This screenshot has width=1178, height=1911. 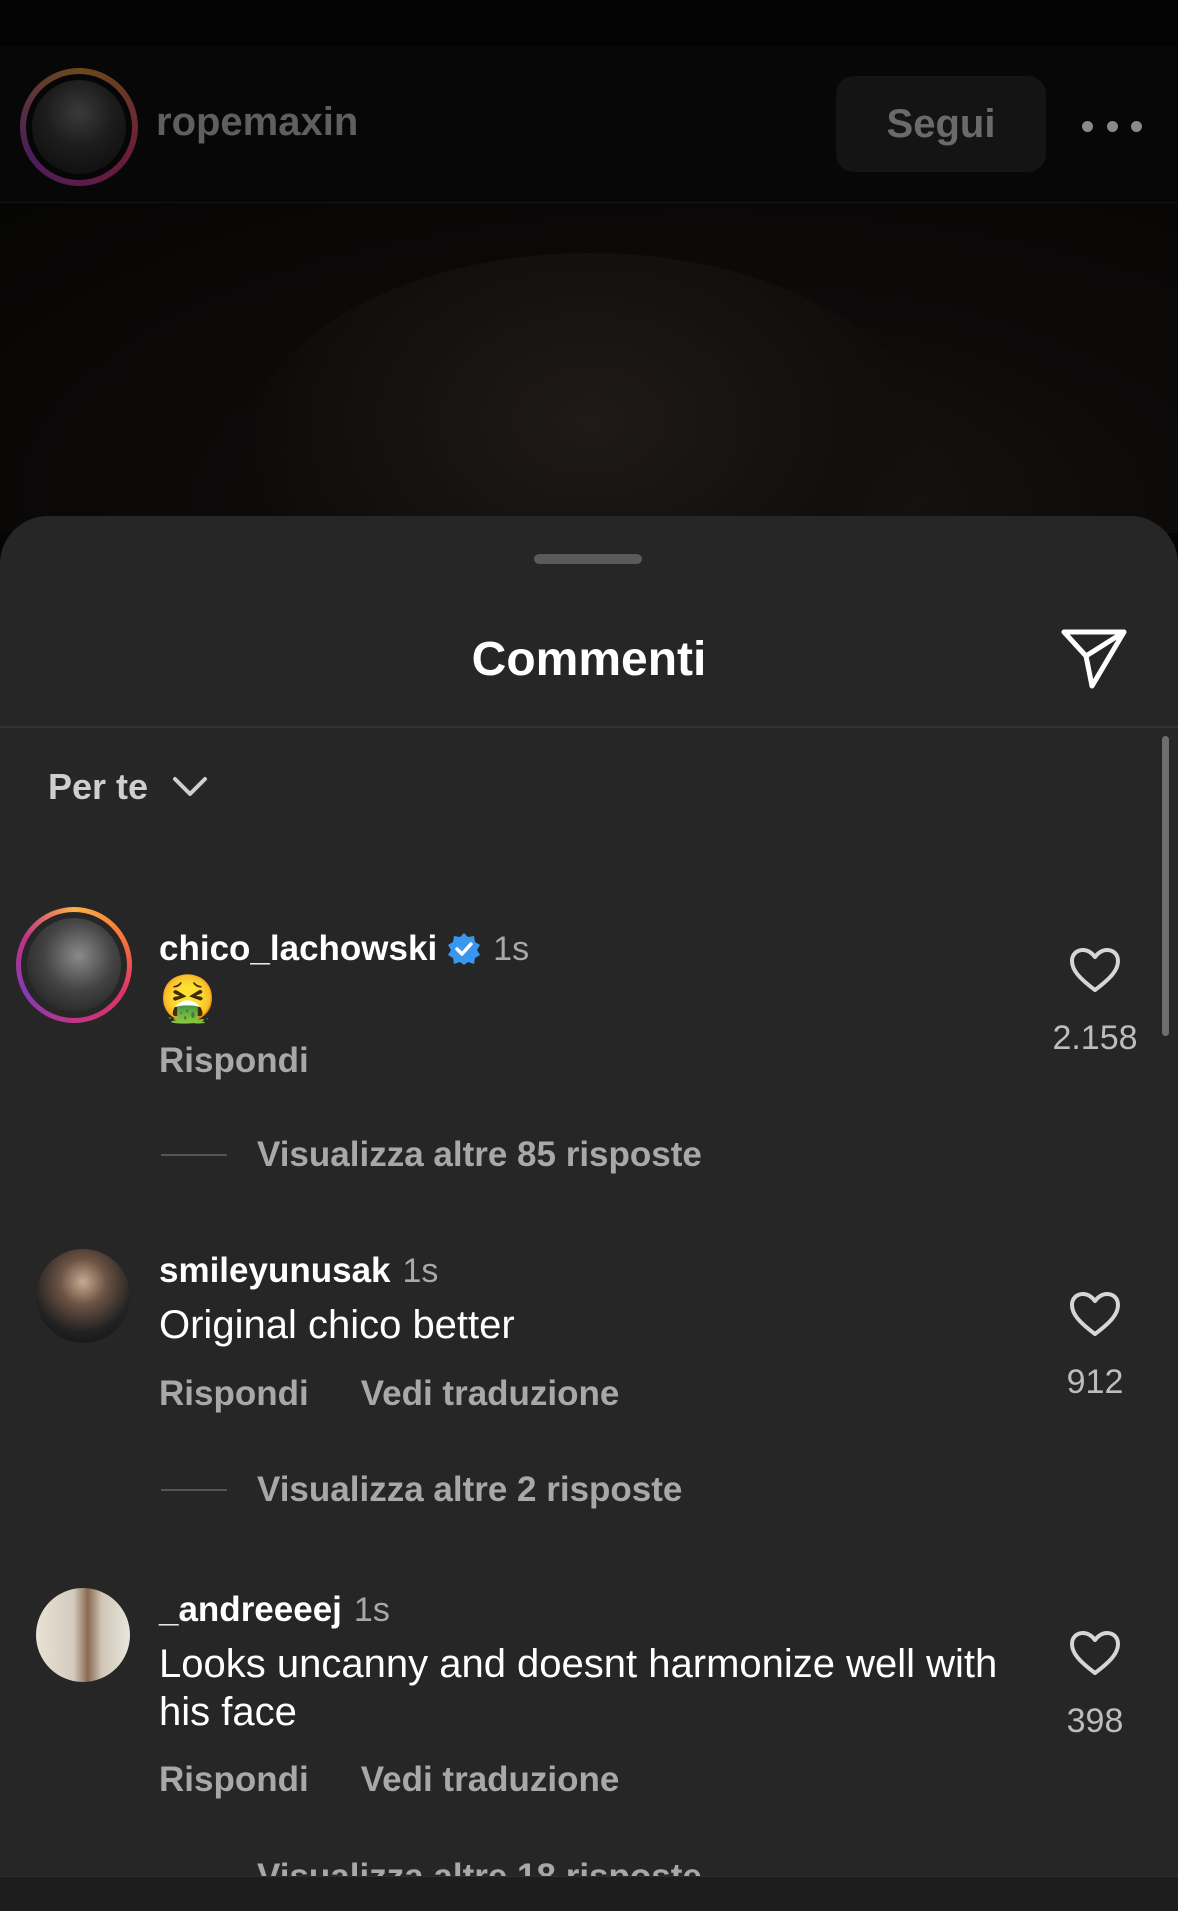 I want to click on follow-button: Segui, so click(x=941, y=124).